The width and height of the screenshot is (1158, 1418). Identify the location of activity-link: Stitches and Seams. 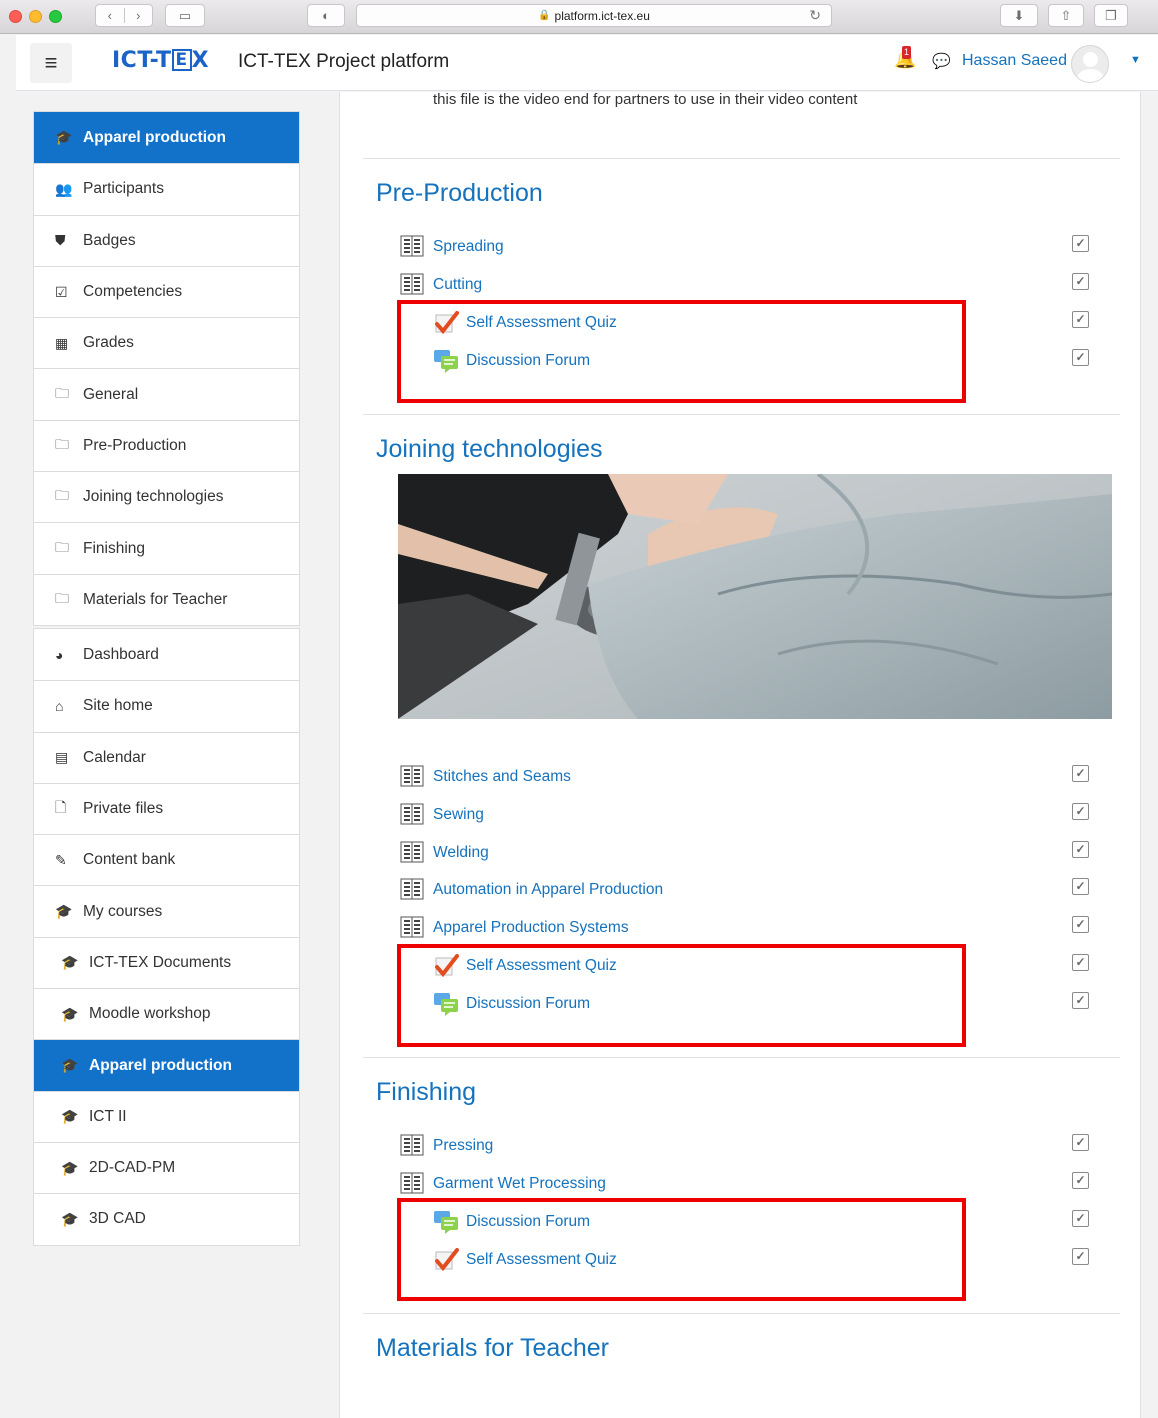
(485, 777).